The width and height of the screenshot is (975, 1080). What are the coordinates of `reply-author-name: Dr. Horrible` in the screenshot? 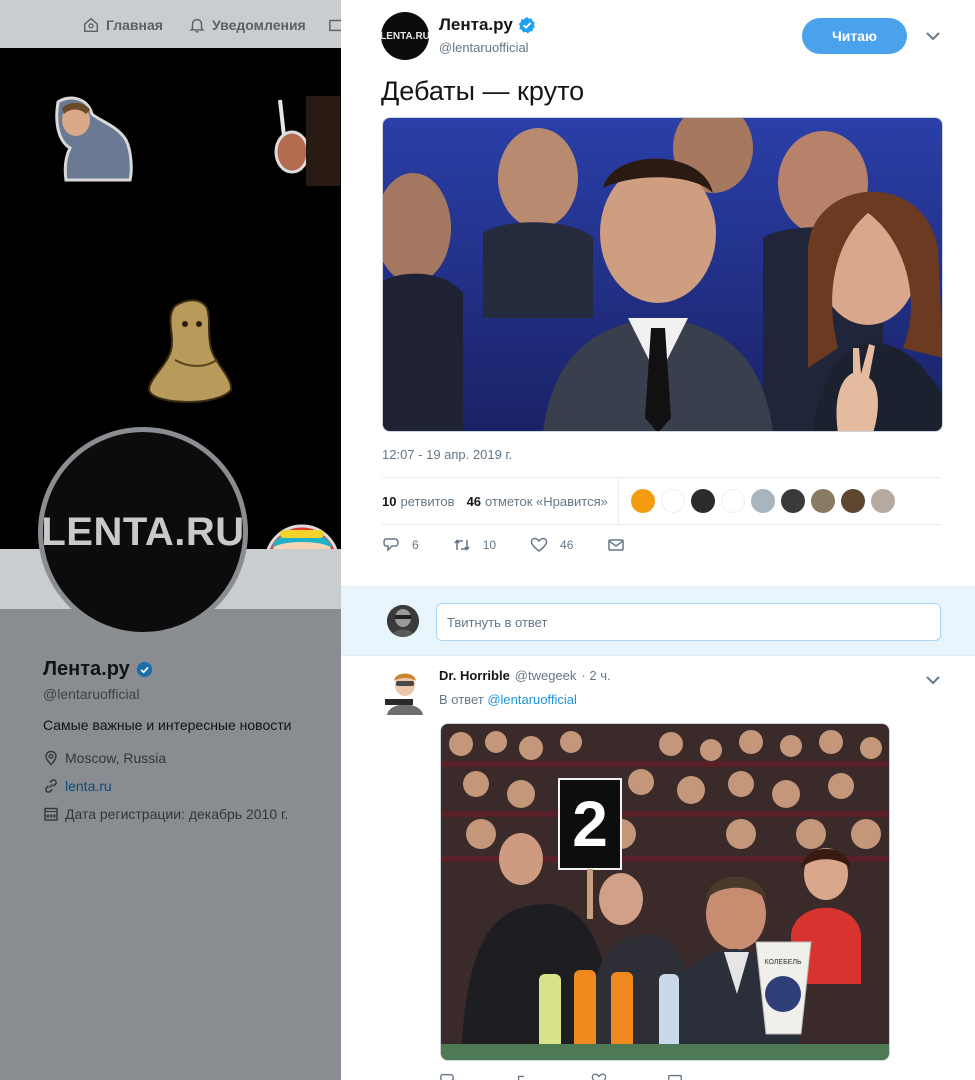 It's located at (474, 675).